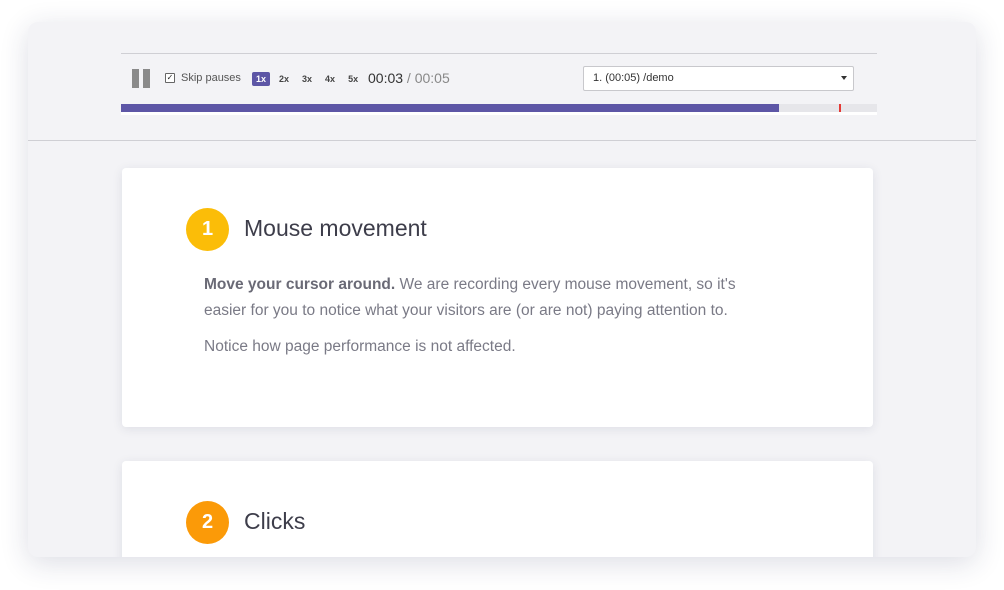  I want to click on timeline-progress, so click(450, 108).